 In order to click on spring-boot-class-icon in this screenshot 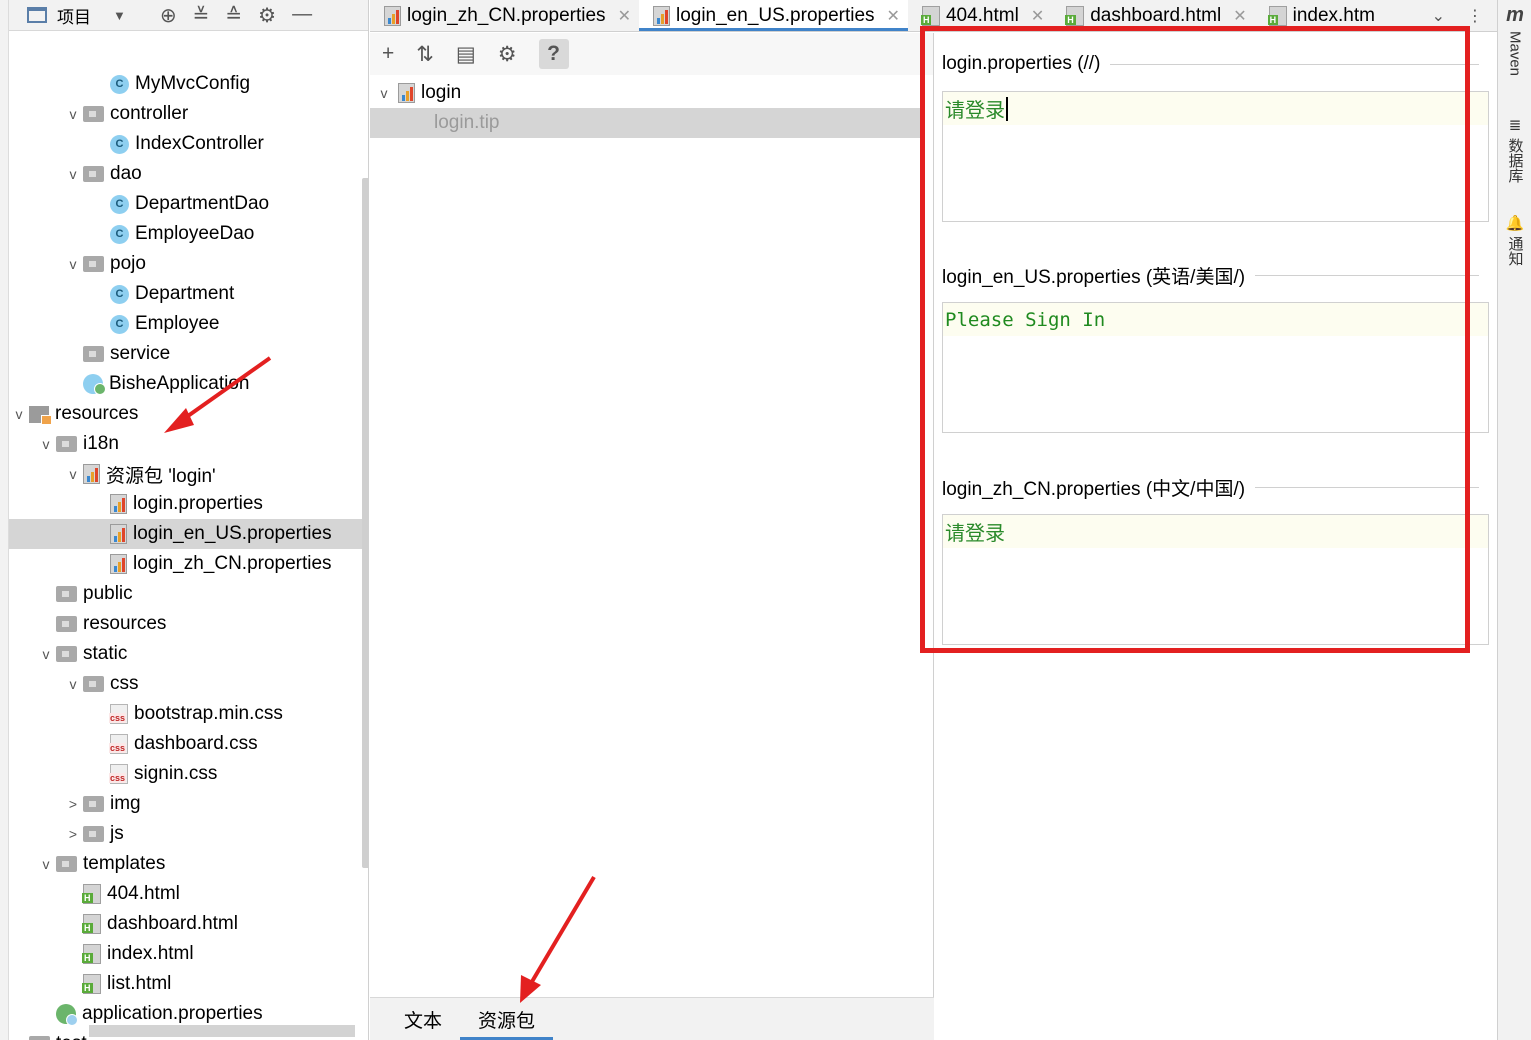, I will do `click(94, 384)`.